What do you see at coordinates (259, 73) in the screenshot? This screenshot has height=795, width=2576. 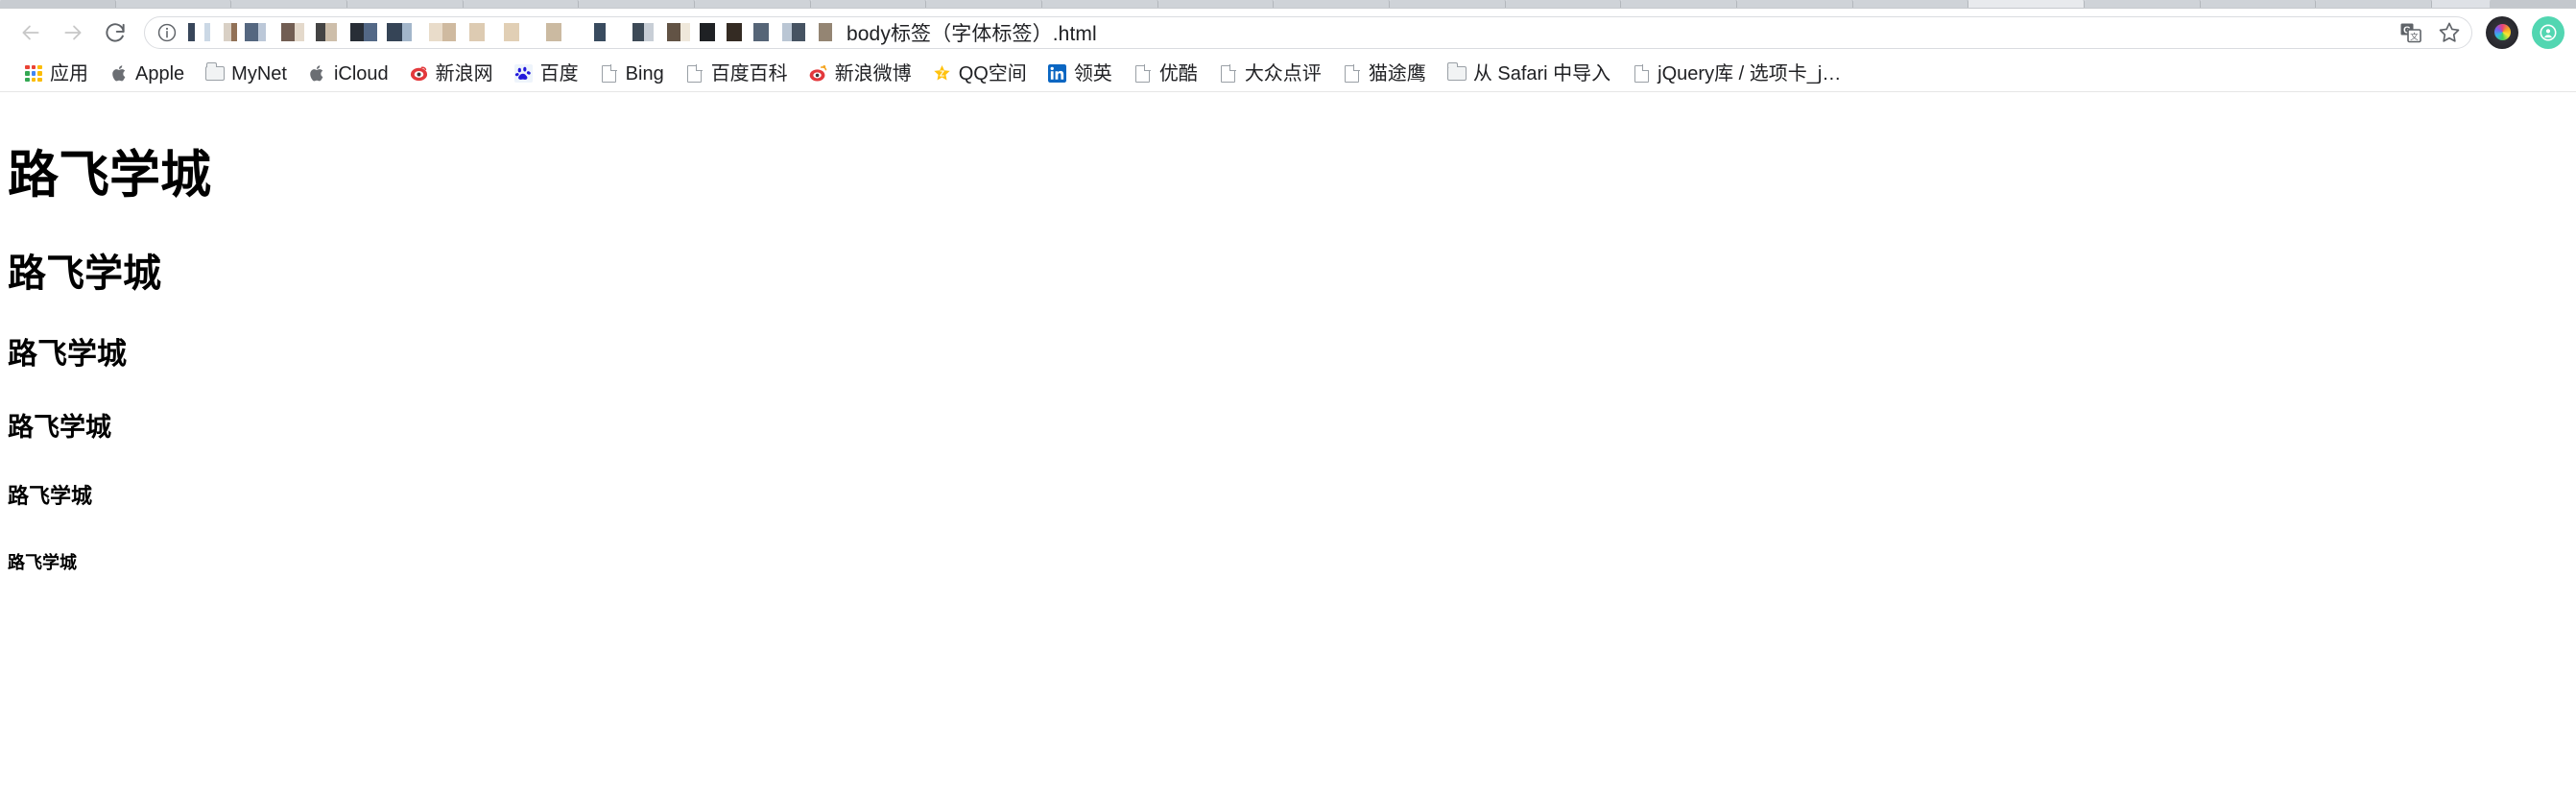 I see `bookmark-label: MyNet` at bounding box center [259, 73].